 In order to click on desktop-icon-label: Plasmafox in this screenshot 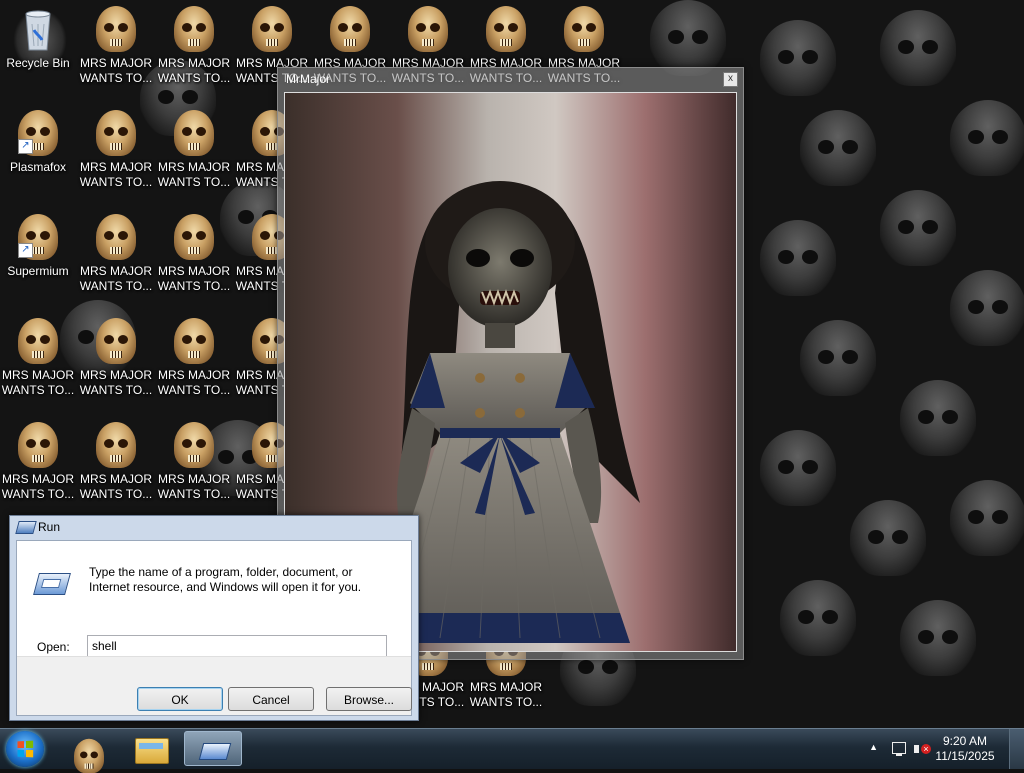, I will do `click(38, 167)`.